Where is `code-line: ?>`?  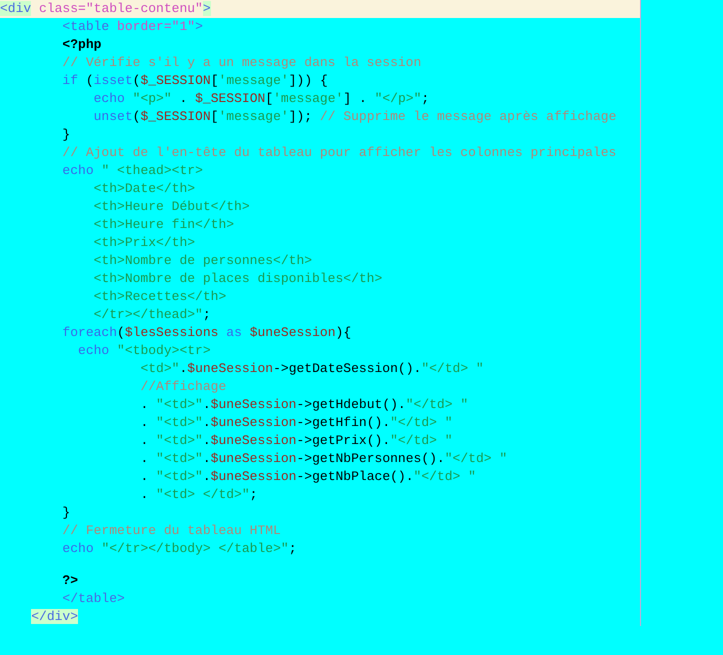
code-line: ?> is located at coordinates (69, 580).